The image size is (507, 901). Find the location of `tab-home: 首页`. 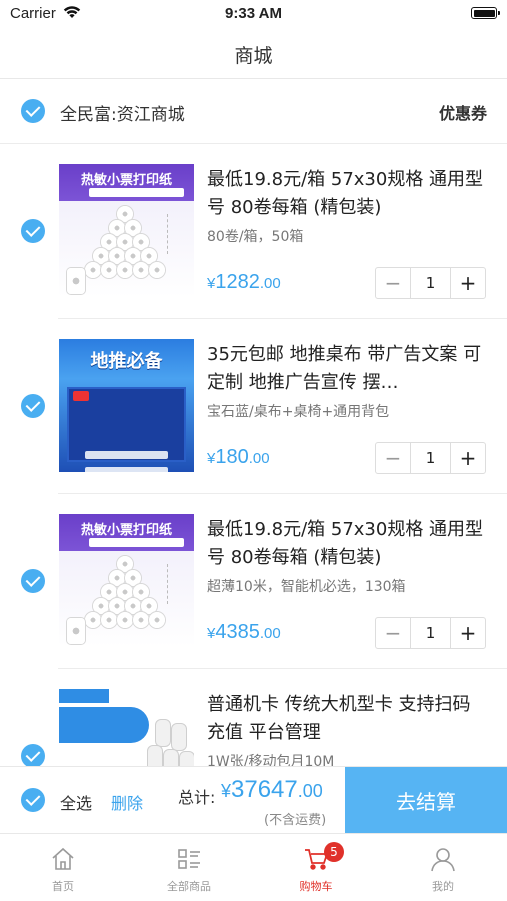

tab-home: 首页 is located at coordinates (63, 867).